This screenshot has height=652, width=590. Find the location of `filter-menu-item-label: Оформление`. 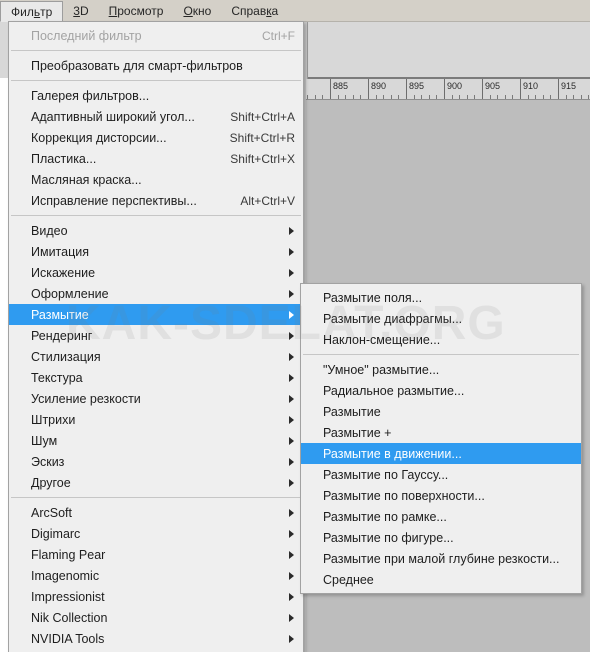

filter-menu-item-label: Оформление is located at coordinates (70, 293).